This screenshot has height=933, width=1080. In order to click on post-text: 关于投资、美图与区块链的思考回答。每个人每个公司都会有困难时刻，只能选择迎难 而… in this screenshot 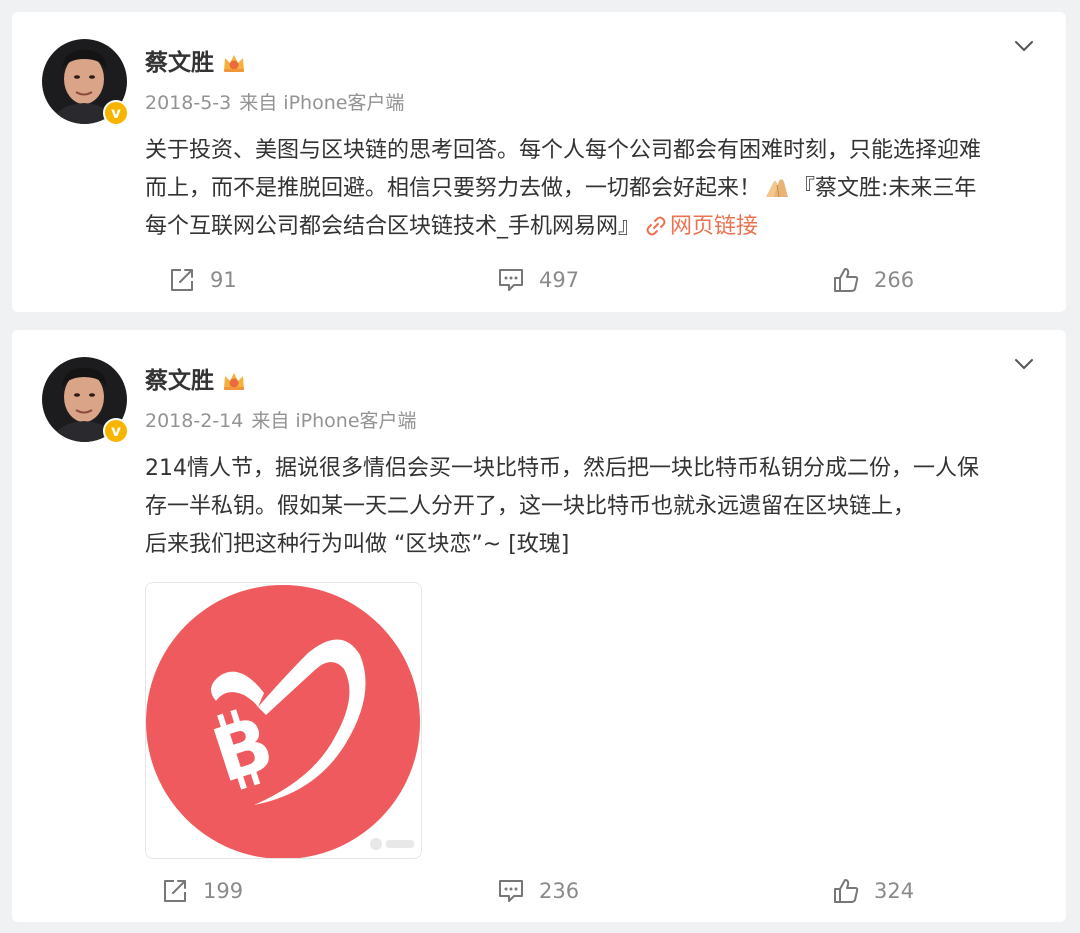, I will do `click(590, 189)`.